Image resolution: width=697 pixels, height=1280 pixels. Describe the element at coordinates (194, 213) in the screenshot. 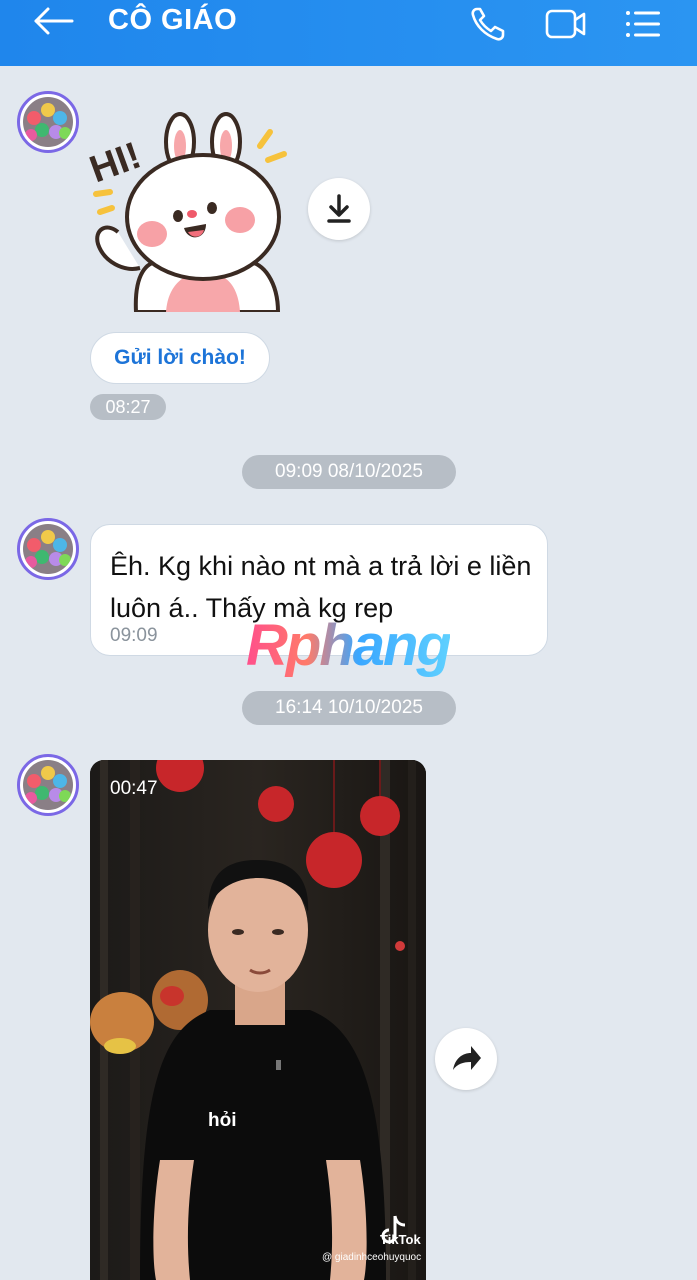

I see `hi-bunny-sticker: HI!` at that location.